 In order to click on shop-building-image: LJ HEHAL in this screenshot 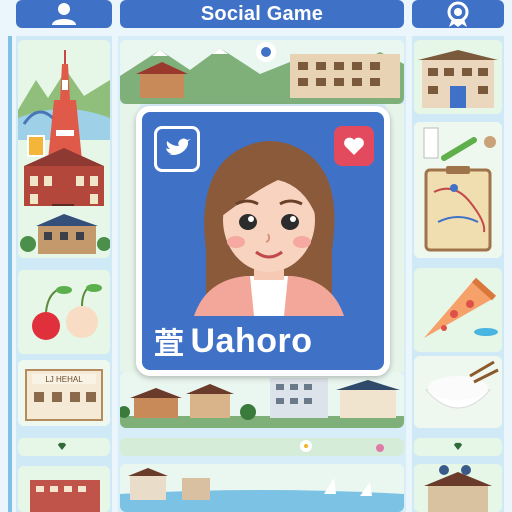, I will do `click(64, 393)`.